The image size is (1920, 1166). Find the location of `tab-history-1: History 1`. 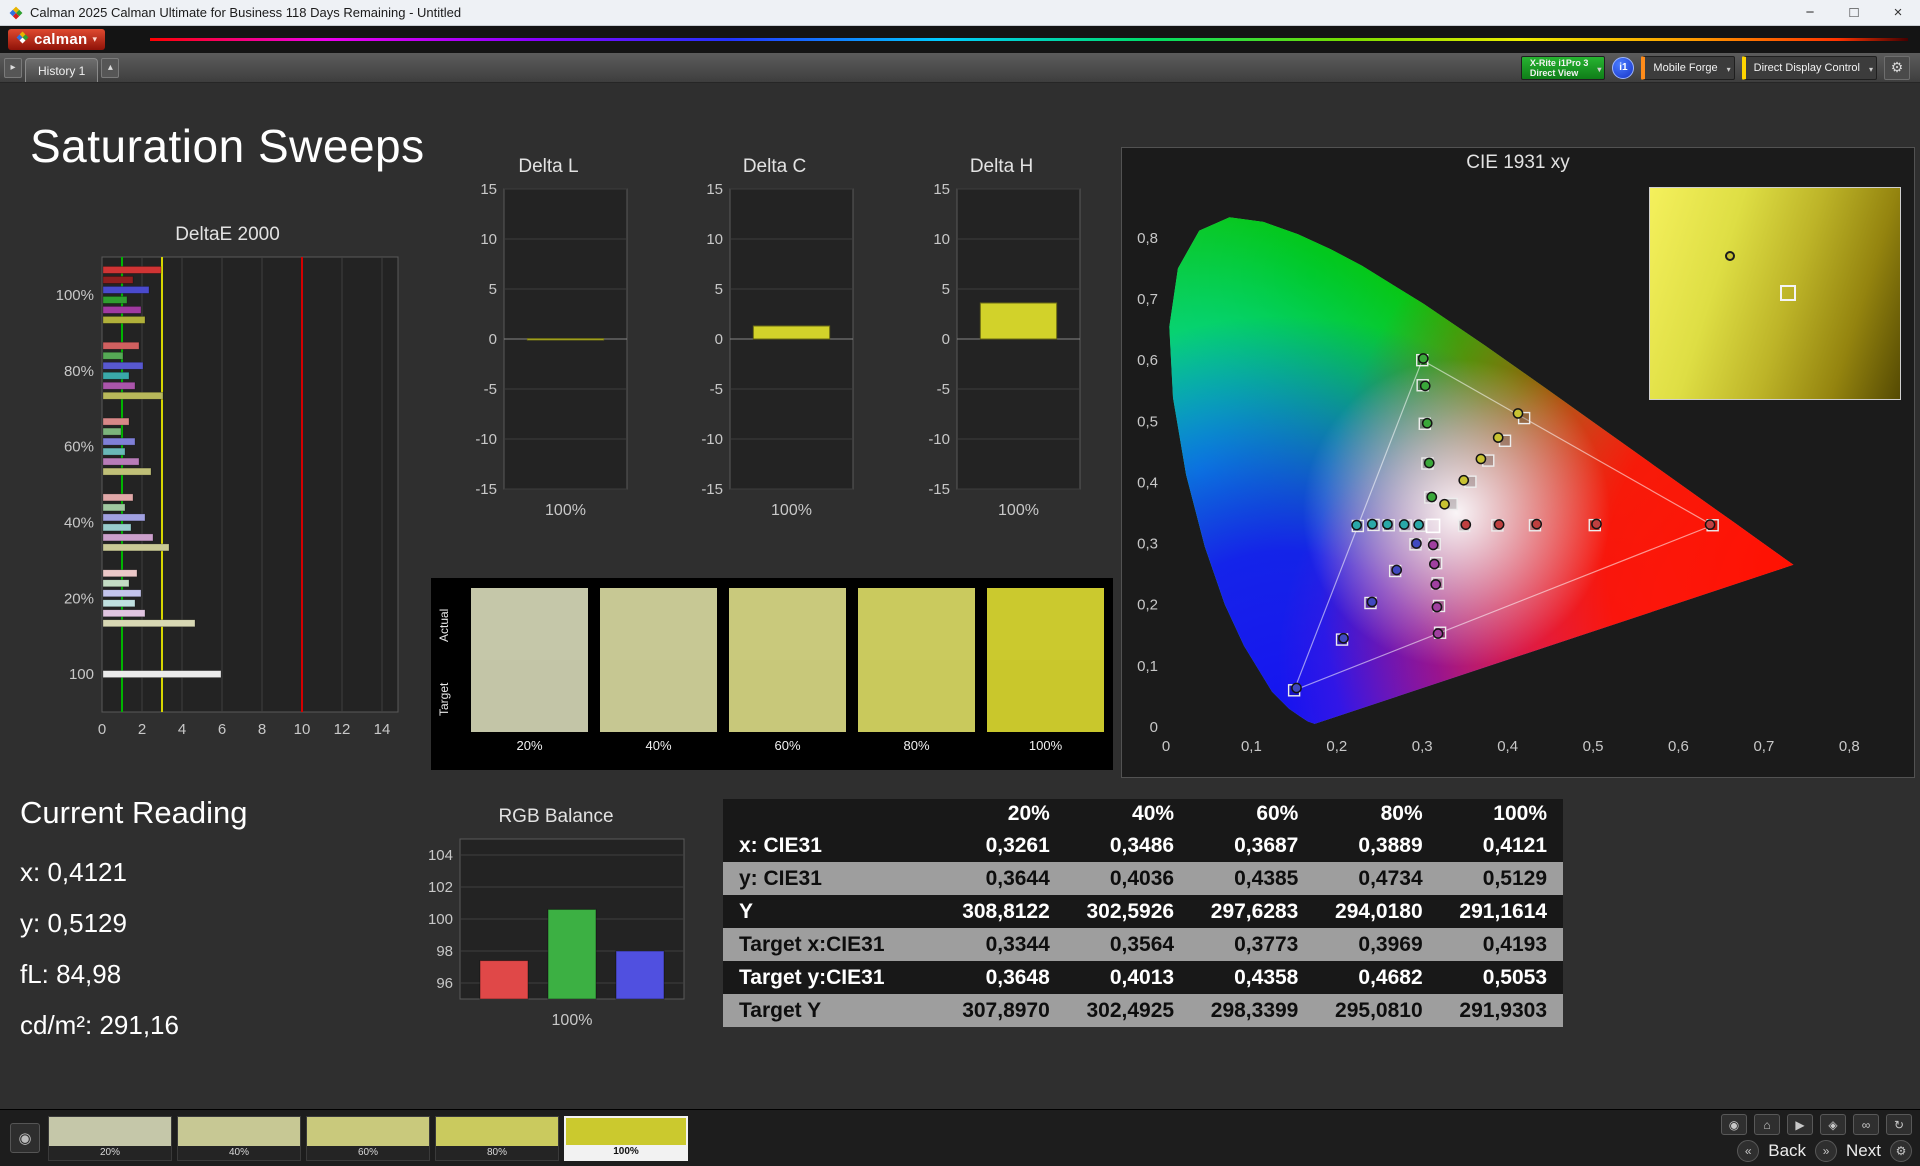

tab-history-1: History 1 is located at coordinates (62, 70).